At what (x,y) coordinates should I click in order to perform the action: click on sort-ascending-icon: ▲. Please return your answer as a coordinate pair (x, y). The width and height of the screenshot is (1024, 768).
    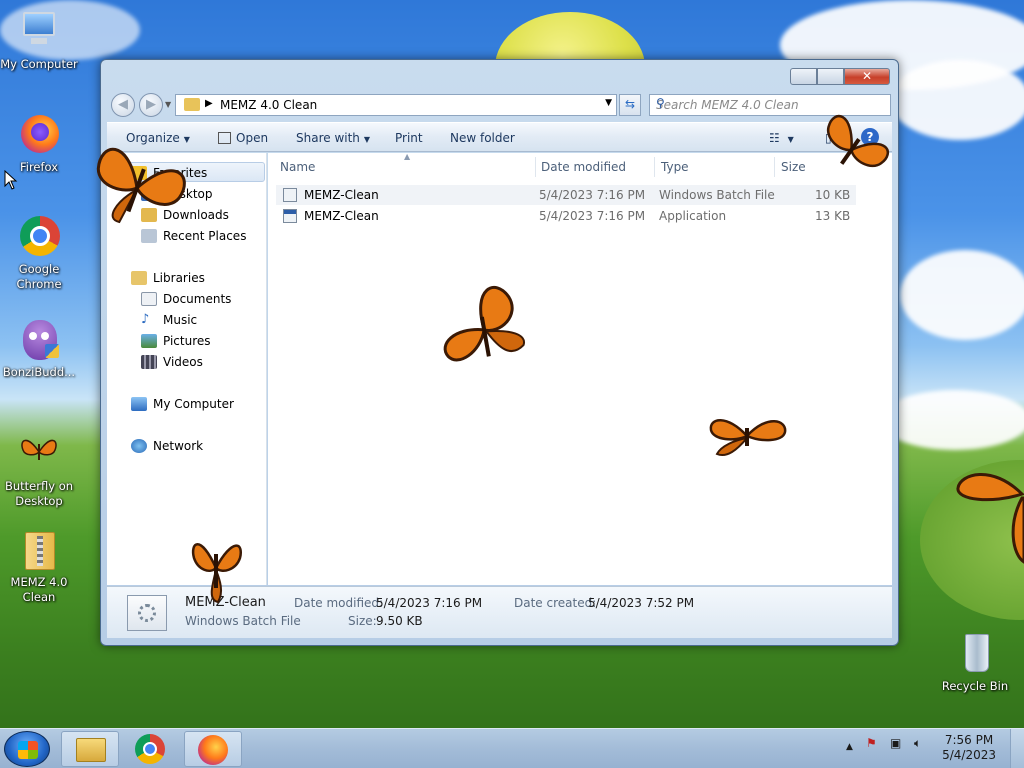
    Looking at the image, I should click on (407, 156).